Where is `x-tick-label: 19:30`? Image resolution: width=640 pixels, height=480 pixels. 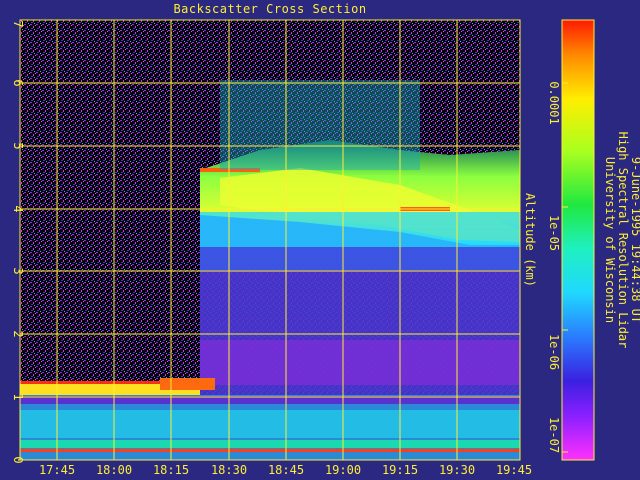
x-tick-label: 19:30 is located at coordinates (457, 470).